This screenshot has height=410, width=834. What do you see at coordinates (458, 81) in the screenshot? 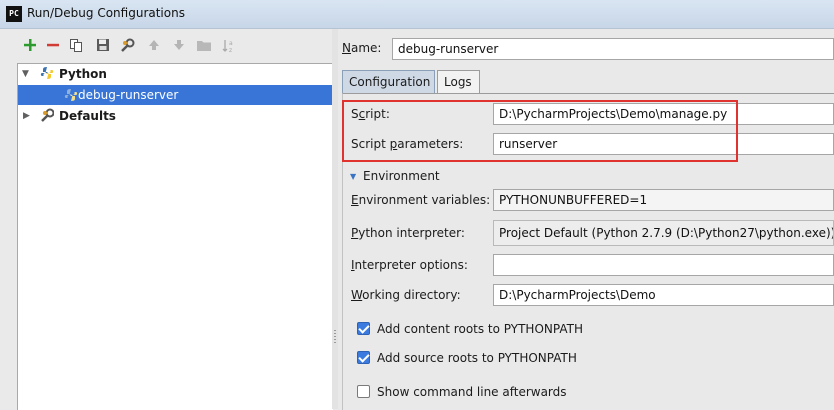
I see `tab-logs: Logs` at bounding box center [458, 81].